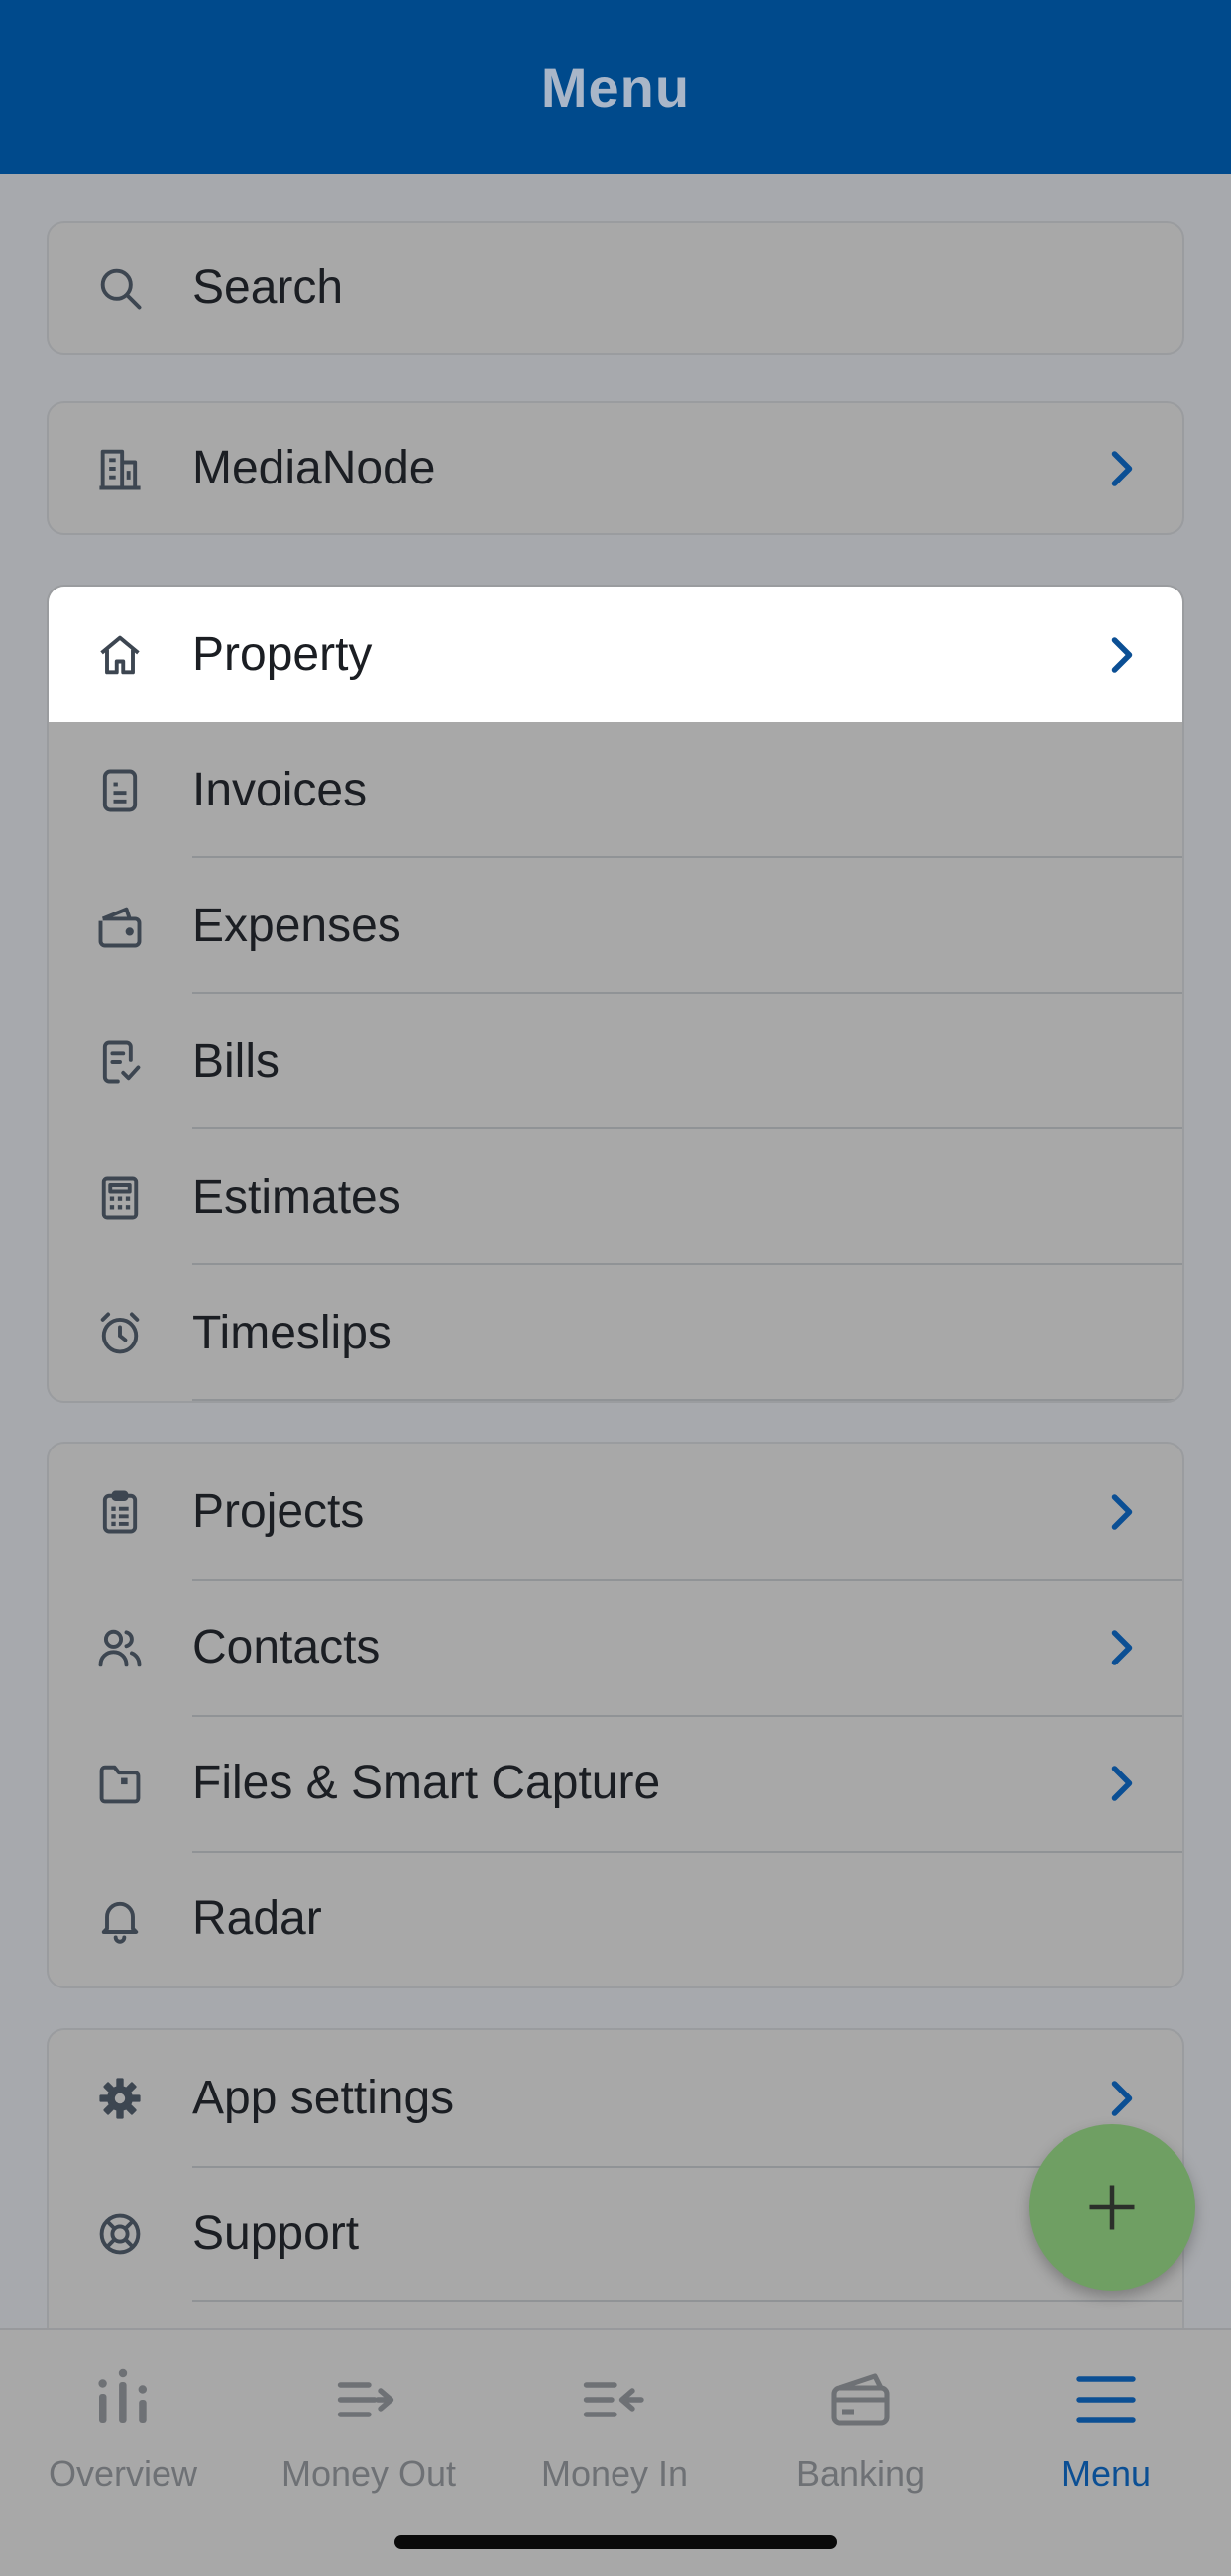 The height and width of the screenshot is (2576, 1231). I want to click on company-switcher: MediaNode, so click(615, 468).